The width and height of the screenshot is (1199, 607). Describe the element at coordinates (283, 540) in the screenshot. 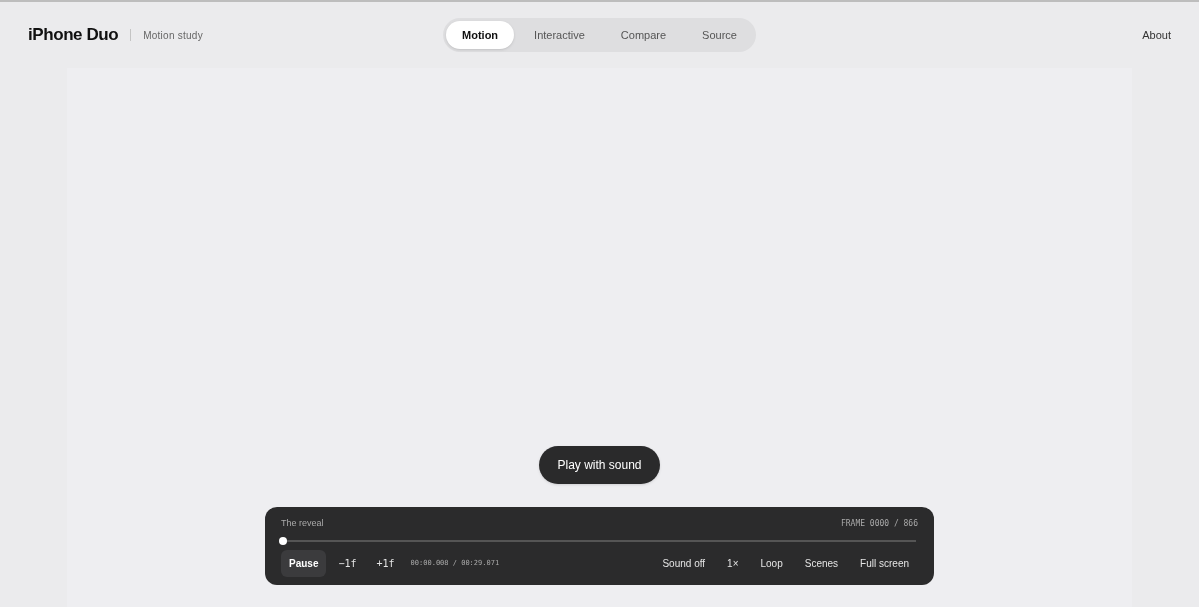

I see `scrubber-thumb` at that location.